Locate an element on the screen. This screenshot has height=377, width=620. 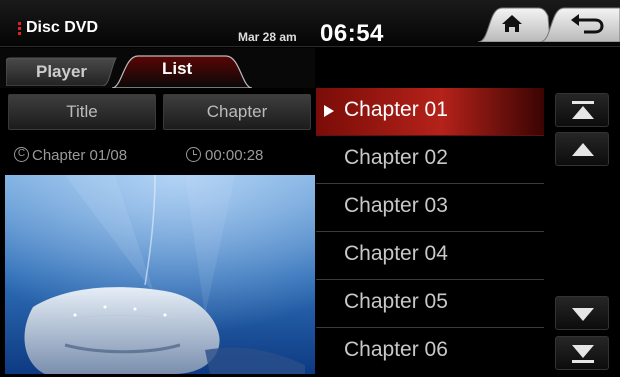
scroll-down-button is located at coordinates (582, 313).